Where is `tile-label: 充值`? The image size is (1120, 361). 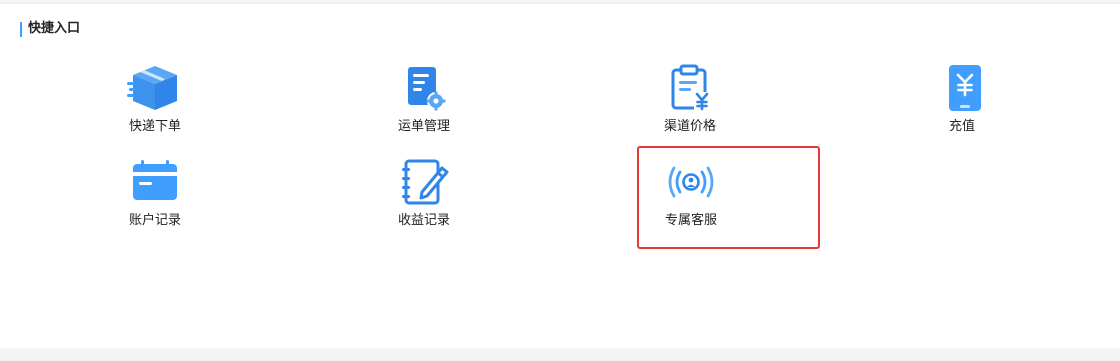
tile-label: 充值 is located at coordinates (961, 126).